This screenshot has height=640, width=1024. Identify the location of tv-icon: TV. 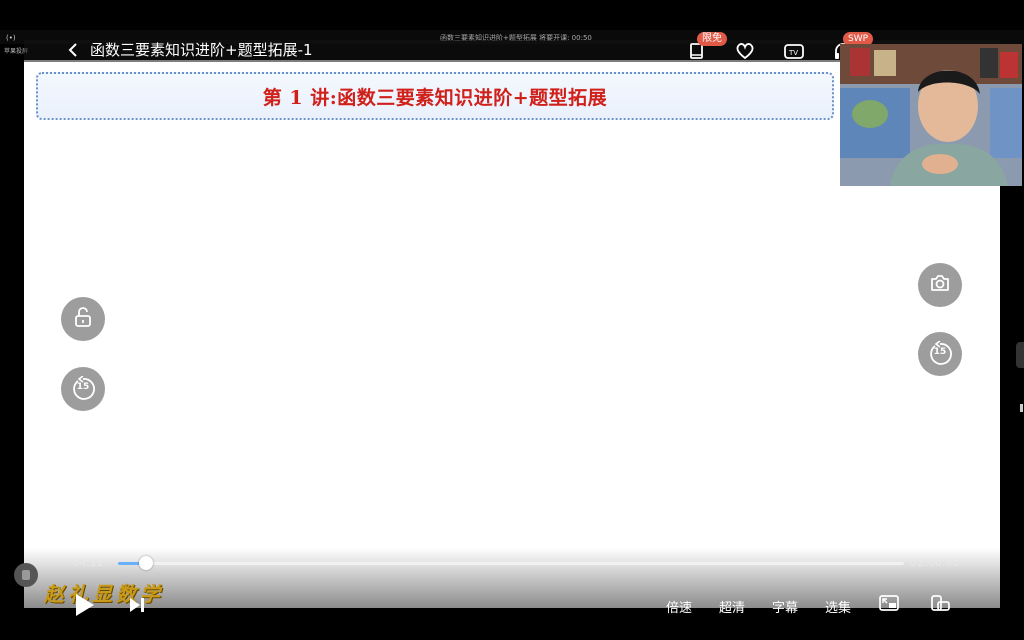
(794, 51).